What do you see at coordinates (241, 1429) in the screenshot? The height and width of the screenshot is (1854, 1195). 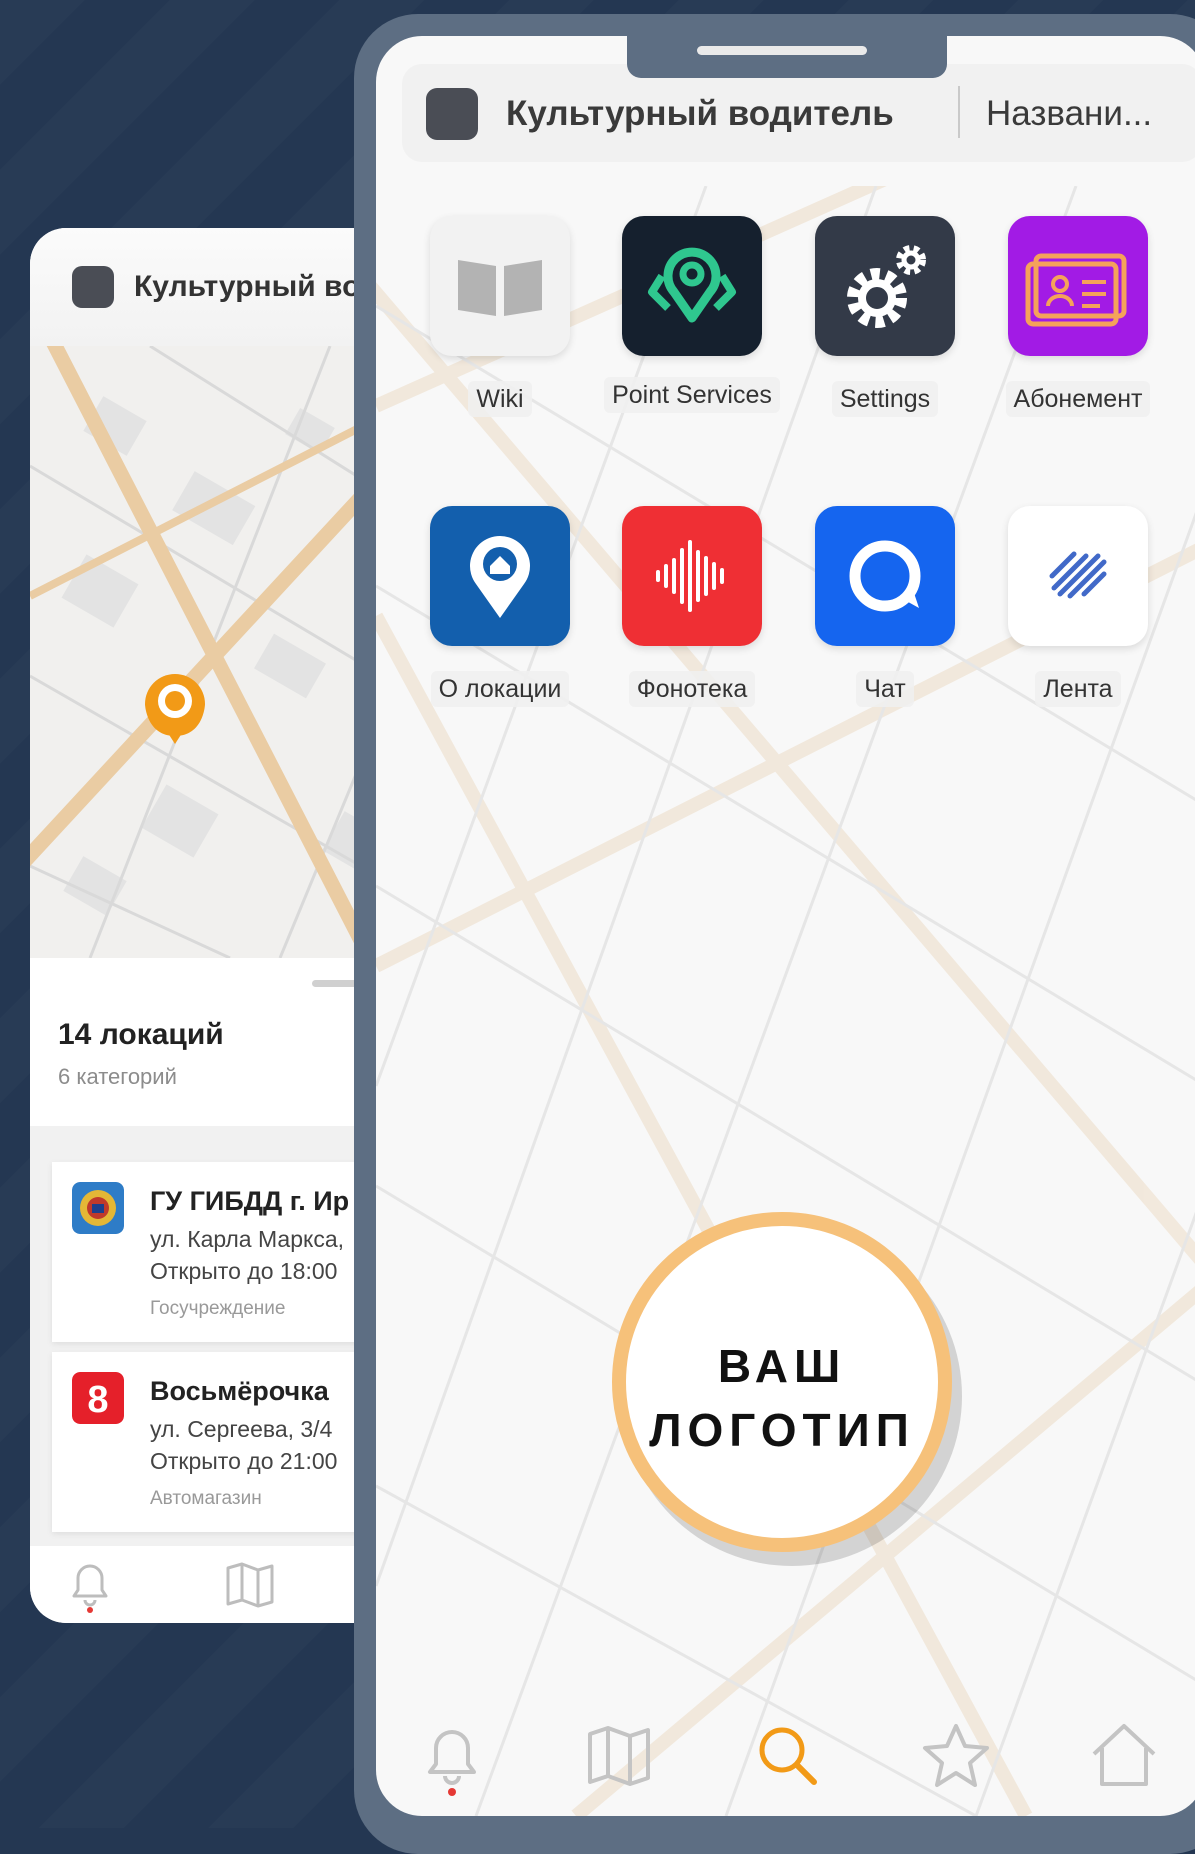 I see `location-address: ул. Сергеева, 3/4` at bounding box center [241, 1429].